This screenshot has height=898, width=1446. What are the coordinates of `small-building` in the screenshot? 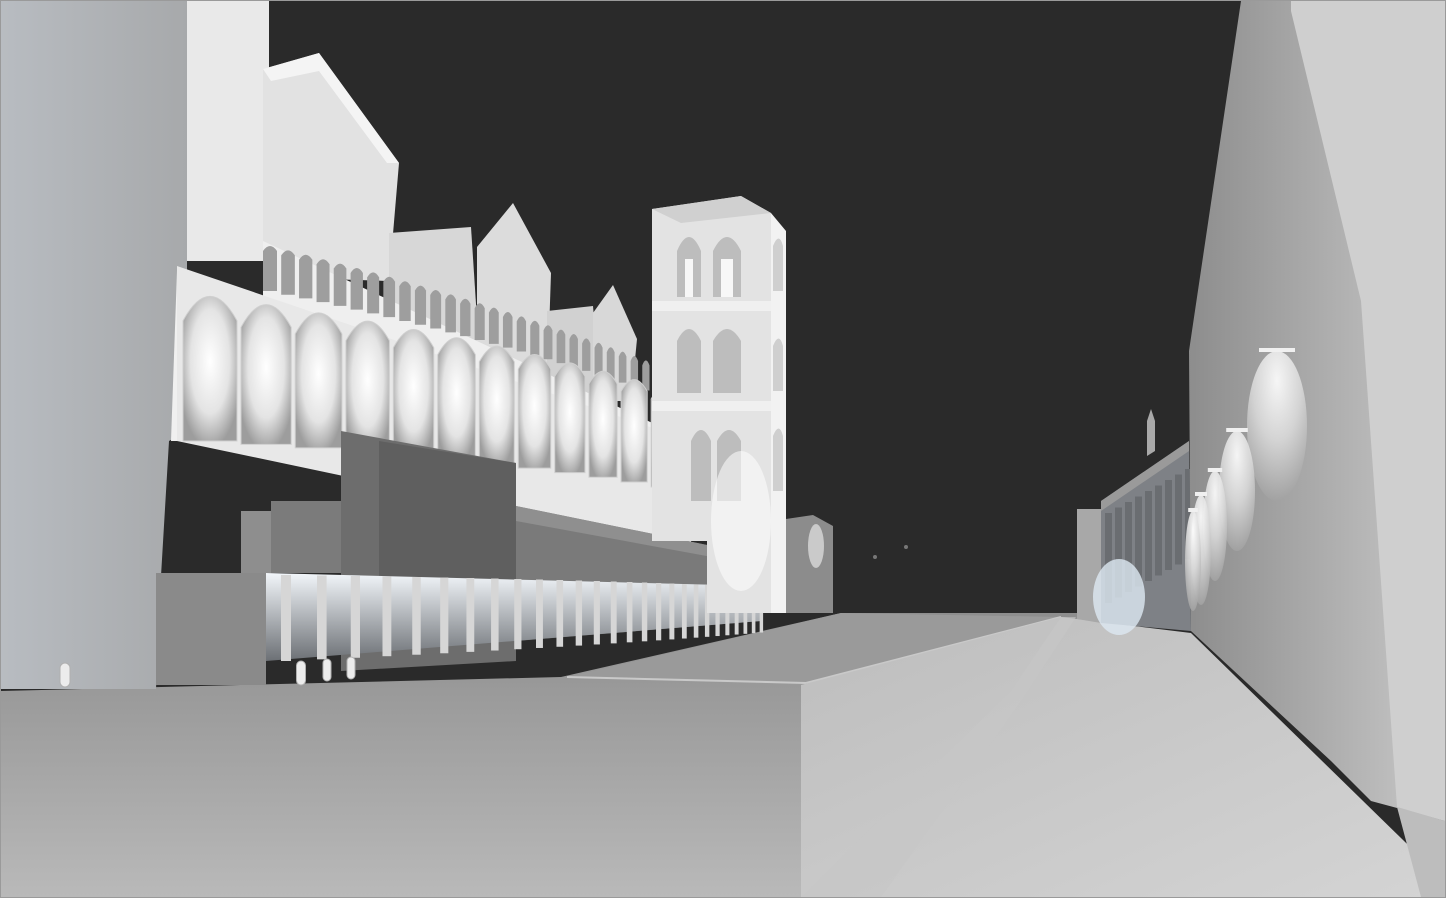 It's located at (809, 564).